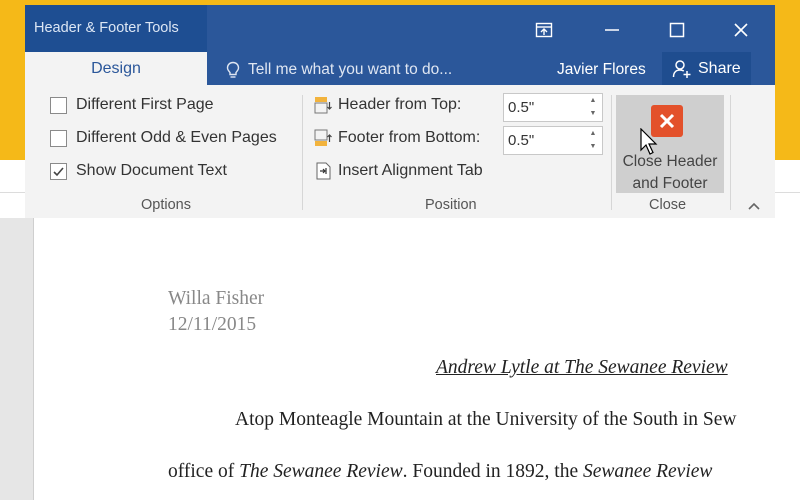 The height and width of the screenshot is (500, 800). Describe the element at coordinates (166, 205) in the screenshot. I see `options-group-label: Options` at that location.